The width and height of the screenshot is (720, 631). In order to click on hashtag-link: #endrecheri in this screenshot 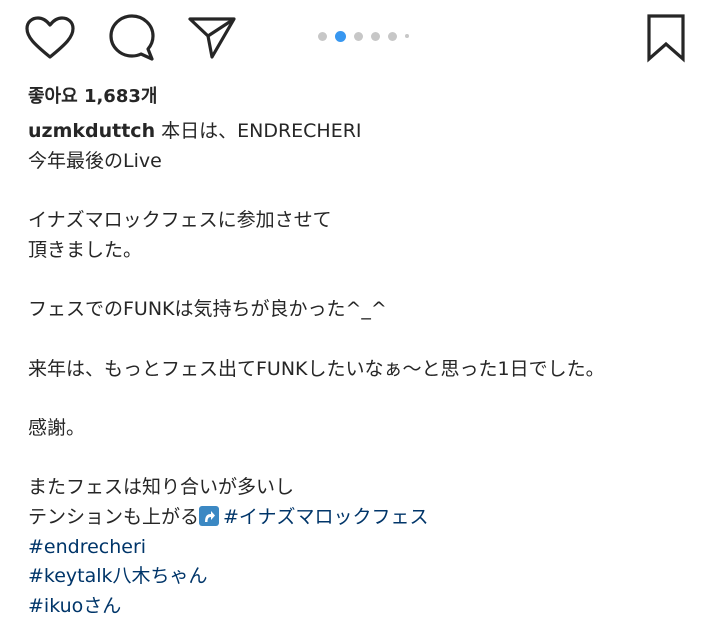, I will do `click(87, 547)`.